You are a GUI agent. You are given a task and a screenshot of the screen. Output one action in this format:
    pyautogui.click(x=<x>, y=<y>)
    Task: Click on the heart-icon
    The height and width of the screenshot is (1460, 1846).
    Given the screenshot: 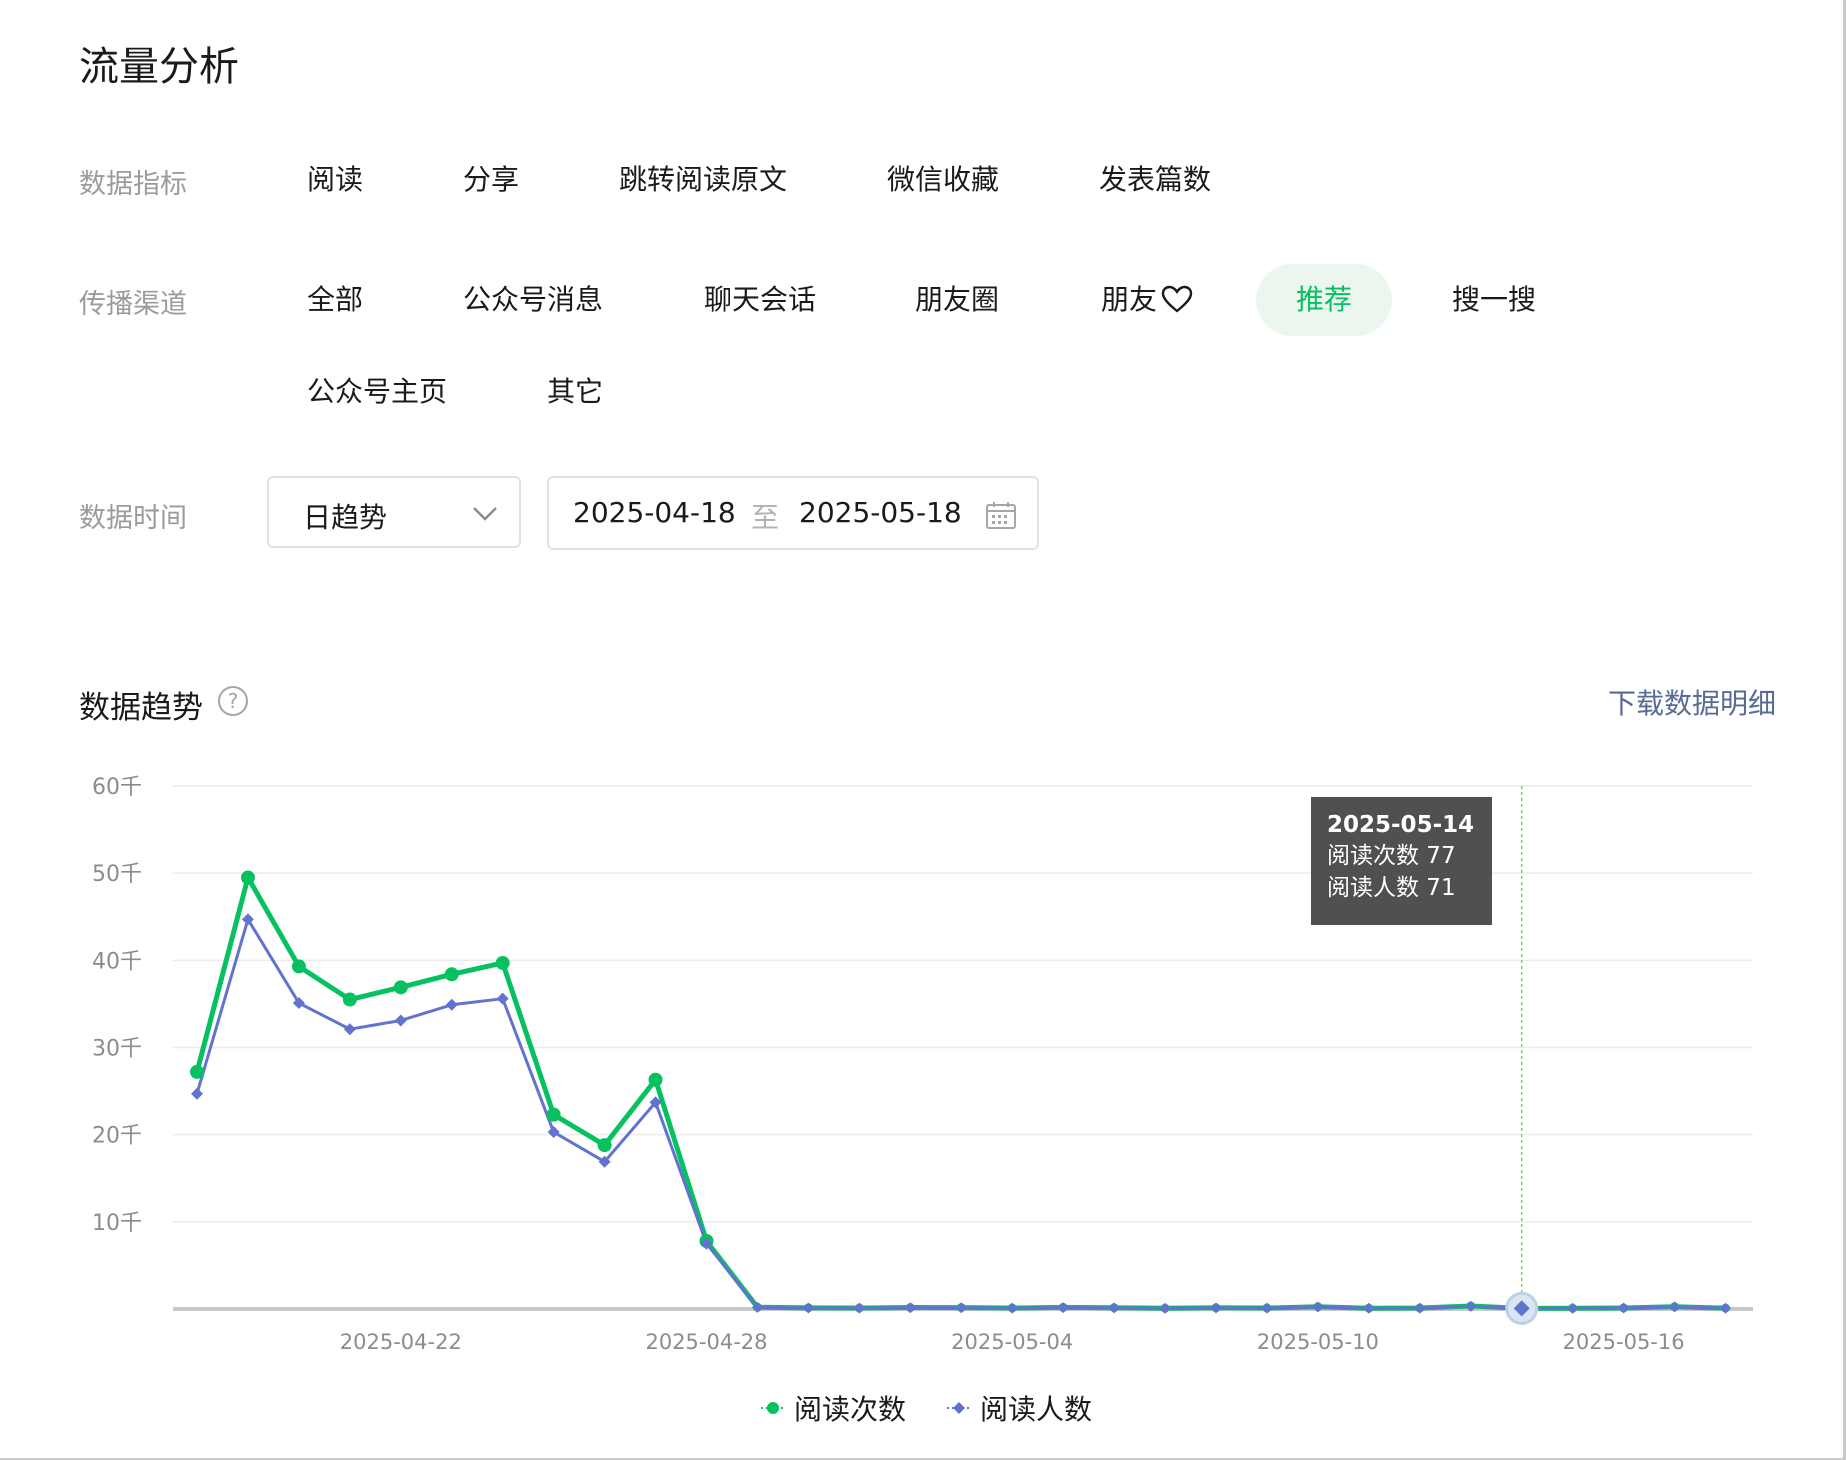 What is the action you would take?
    pyautogui.click(x=1177, y=299)
    